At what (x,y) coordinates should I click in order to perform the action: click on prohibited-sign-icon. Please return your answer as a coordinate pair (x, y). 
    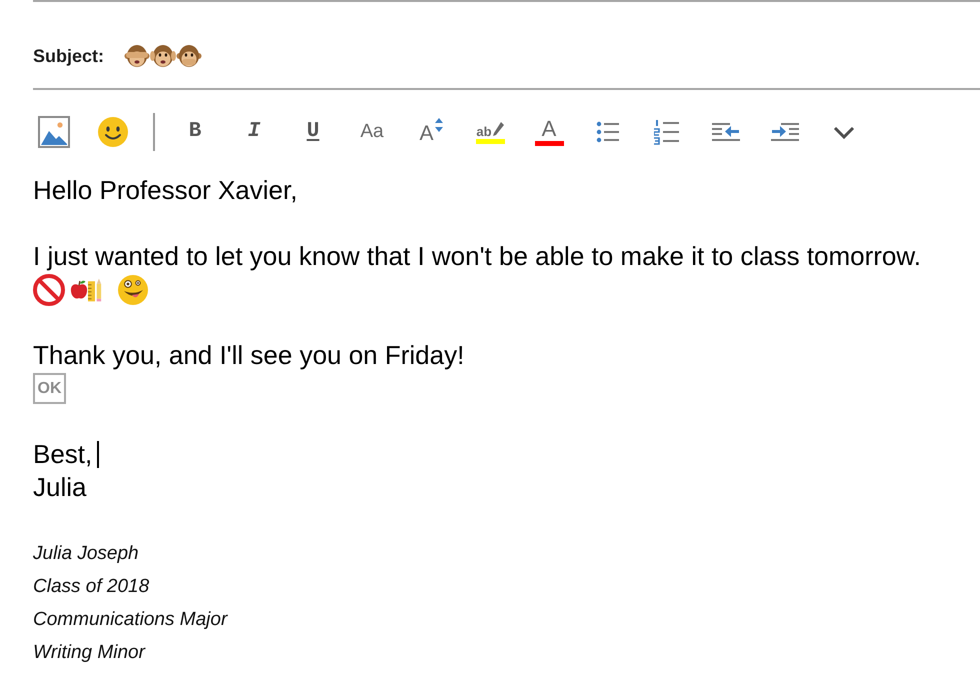
    Looking at the image, I should click on (49, 290).